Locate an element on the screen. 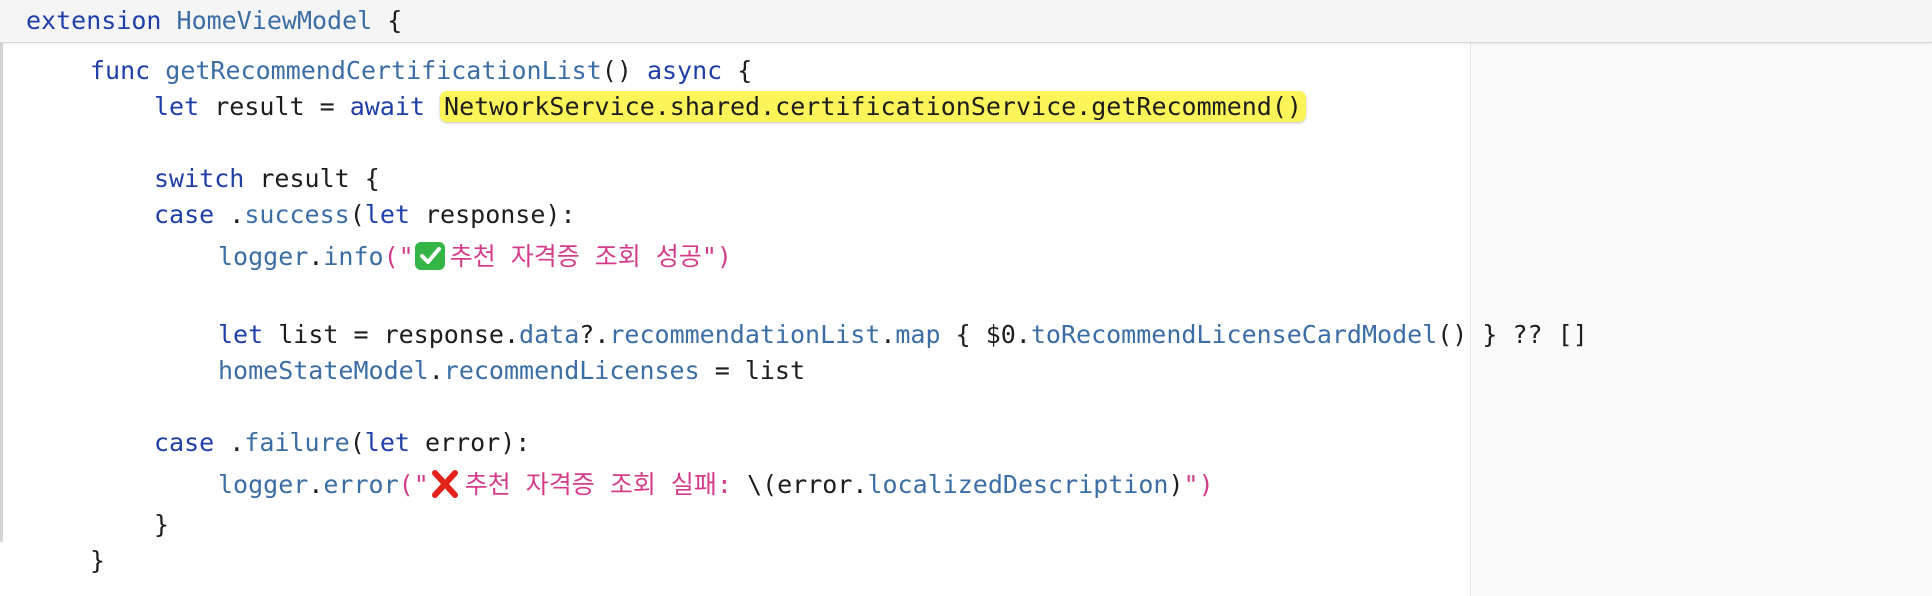 The width and height of the screenshot is (1932, 596). closure-open: { $0. is located at coordinates (993, 334).